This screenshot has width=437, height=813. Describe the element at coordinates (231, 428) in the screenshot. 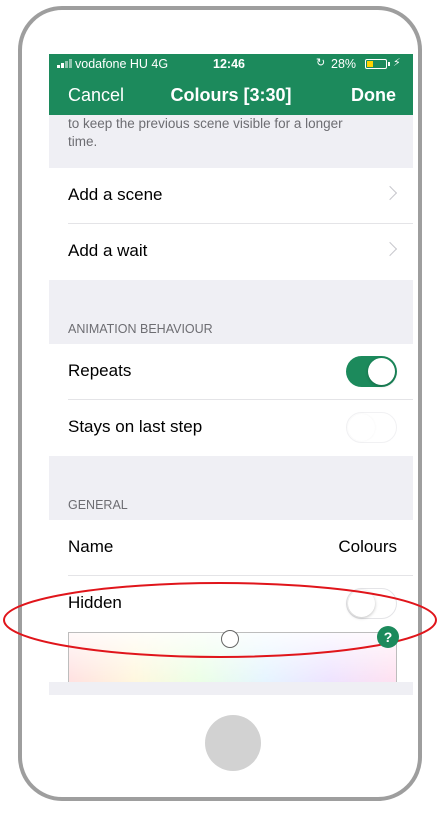

I see `stays-on-last-step-row: Stays on last step` at that location.